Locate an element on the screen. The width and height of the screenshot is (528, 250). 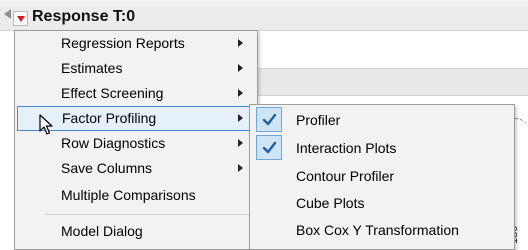
menu-item-label: Estimates is located at coordinates (92, 68).